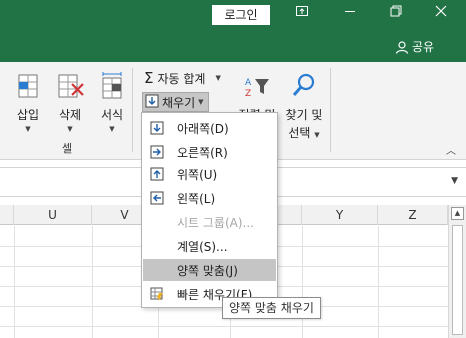 The image size is (466, 338). Describe the element at coordinates (197, 174) in the screenshot. I see `menu-item-label: 위쪽(U)` at that location.